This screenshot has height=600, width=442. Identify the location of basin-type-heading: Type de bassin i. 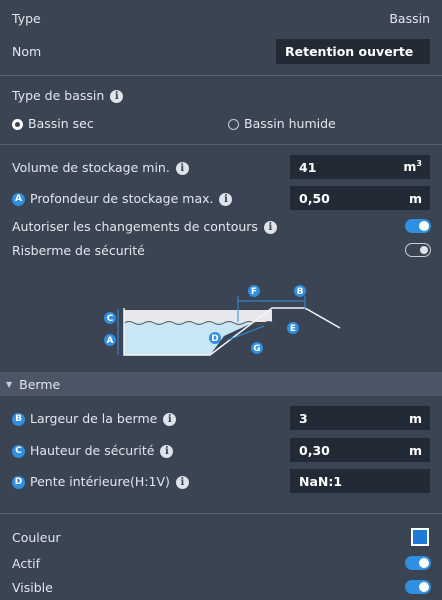
(68, 95).